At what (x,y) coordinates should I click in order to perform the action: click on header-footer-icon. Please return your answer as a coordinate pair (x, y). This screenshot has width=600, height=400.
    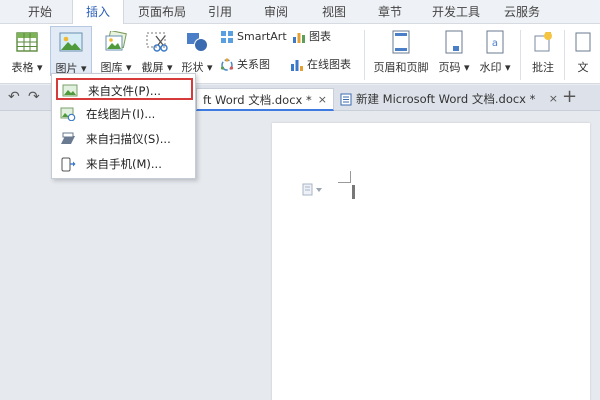
    Looking at the image, I should click on (401, 42).